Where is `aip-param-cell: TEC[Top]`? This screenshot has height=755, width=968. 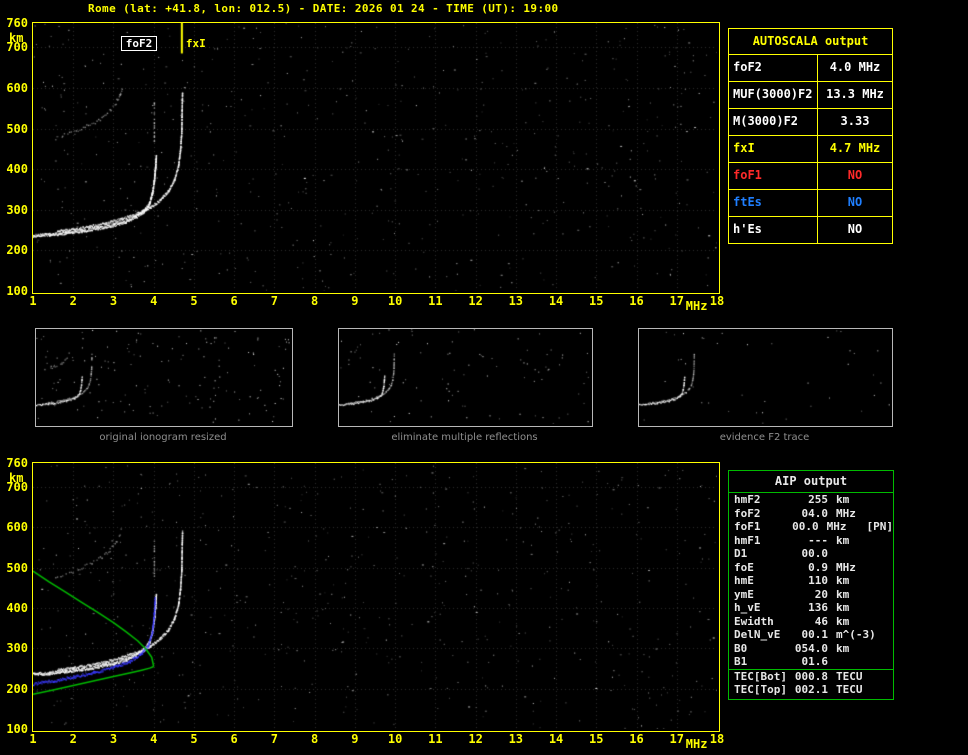 aip-param-cell: TEC[Top] is located at coordinates (760, 689).